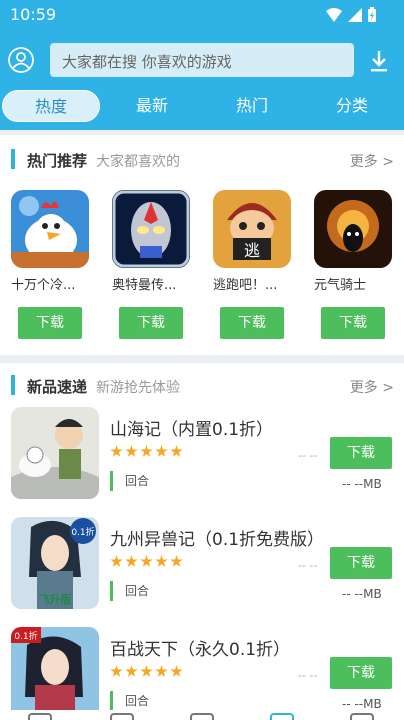 This screenshot has height=720, width=404. What do you see at coordinates (147, 62) in the screenshot?
I see `search-placeholder: 大家都在搜 你喜欢的游戏` at bounding box center [147, 62].